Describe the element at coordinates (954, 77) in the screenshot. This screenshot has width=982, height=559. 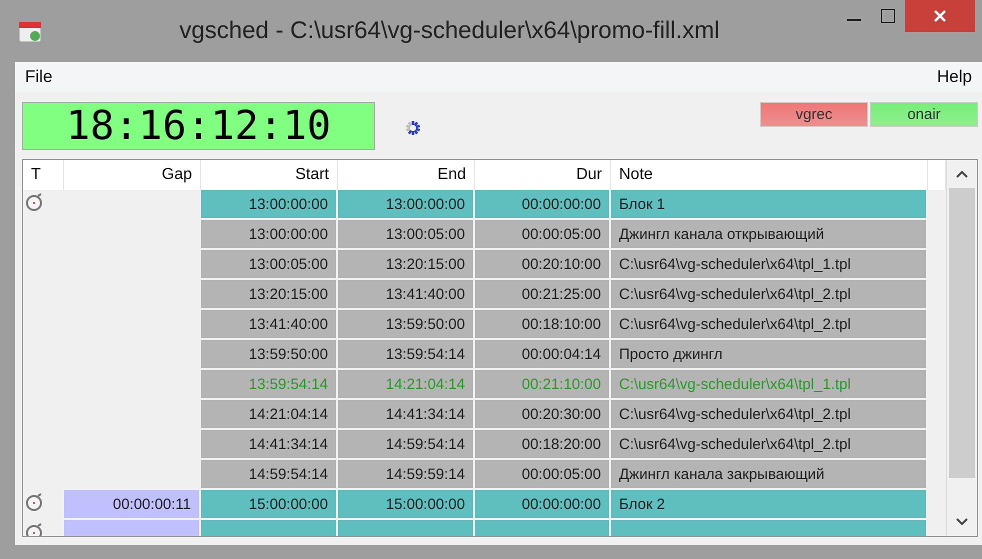
I see `help-menu: Help` at that location.